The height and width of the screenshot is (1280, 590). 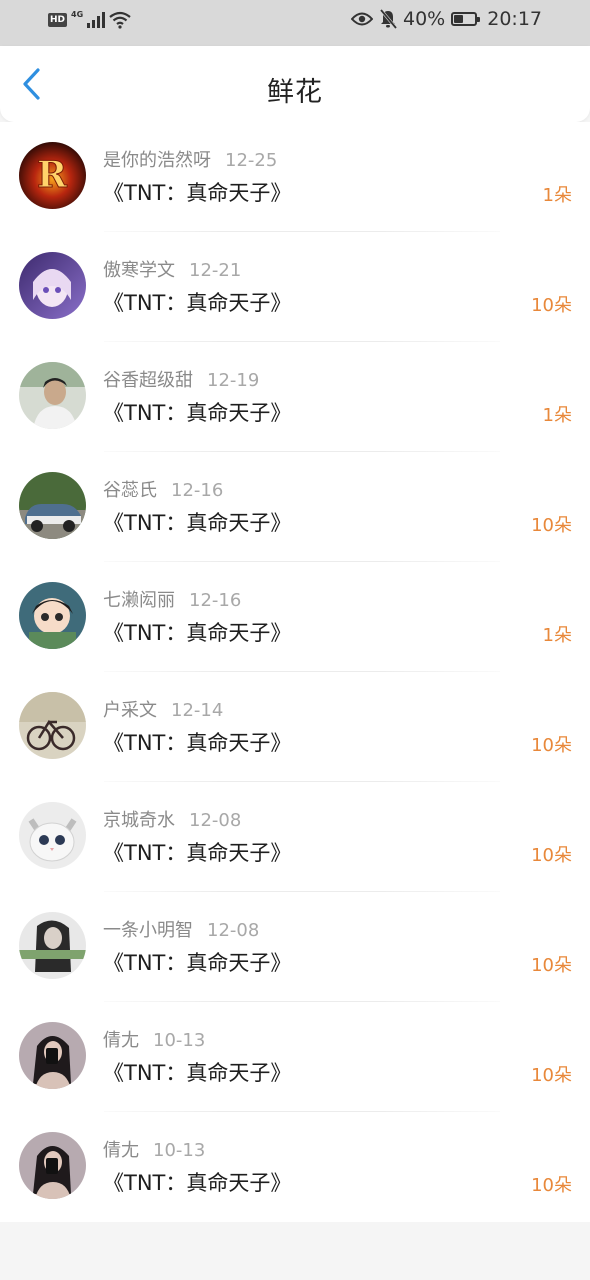 What do you see at coordinates (295, 837) in the screenshot?
I see `list-item: 京城奇水 12-08 《TNT：真命天子》 10朵` at bounding box center [295, 837].